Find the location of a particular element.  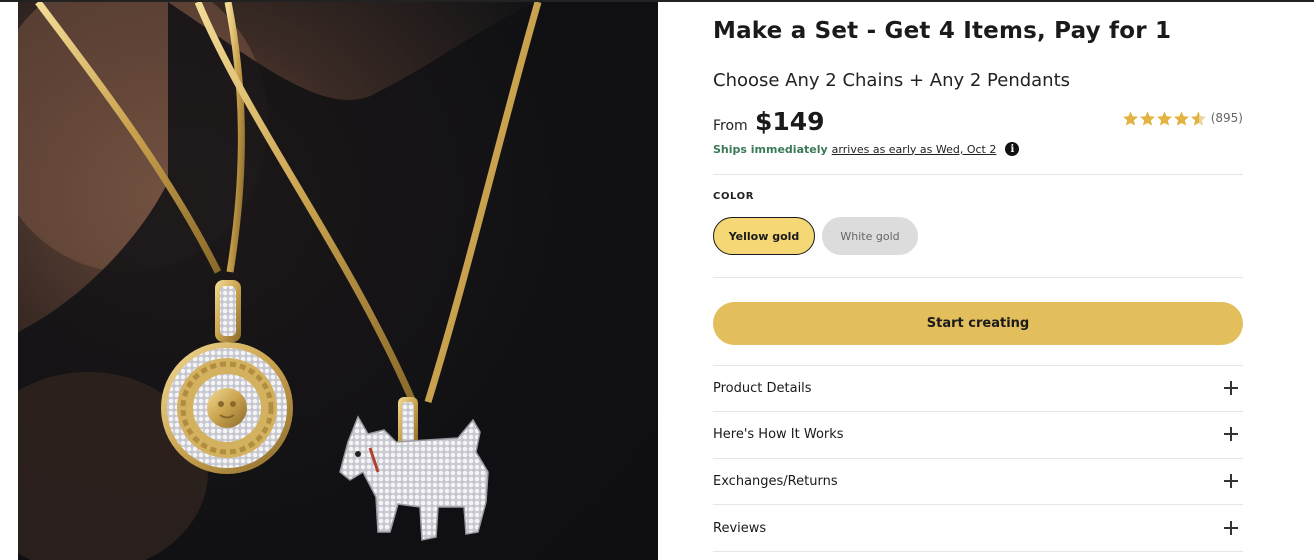

color-label: COLOR is located at coordinates (734, 196).